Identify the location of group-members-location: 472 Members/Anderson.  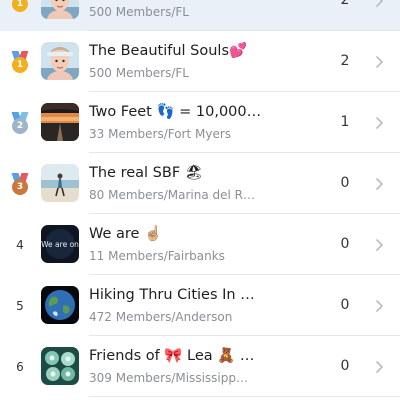
(161, 317).